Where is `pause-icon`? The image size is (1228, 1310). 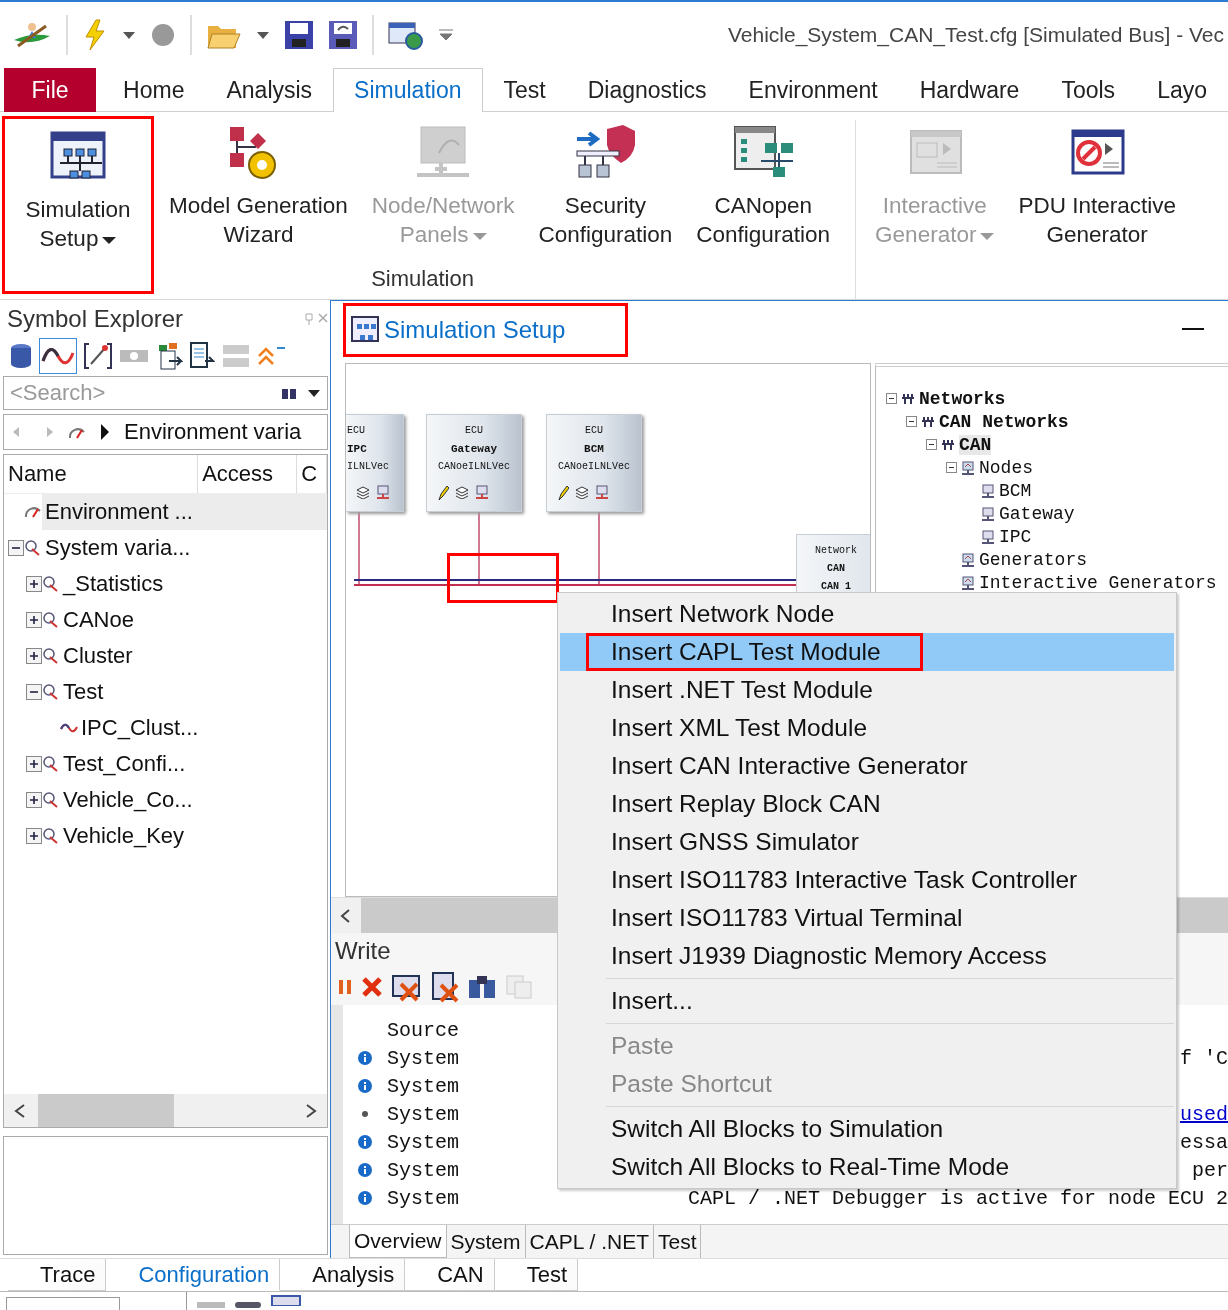
pause-icon is located at coordinates (345, 987).